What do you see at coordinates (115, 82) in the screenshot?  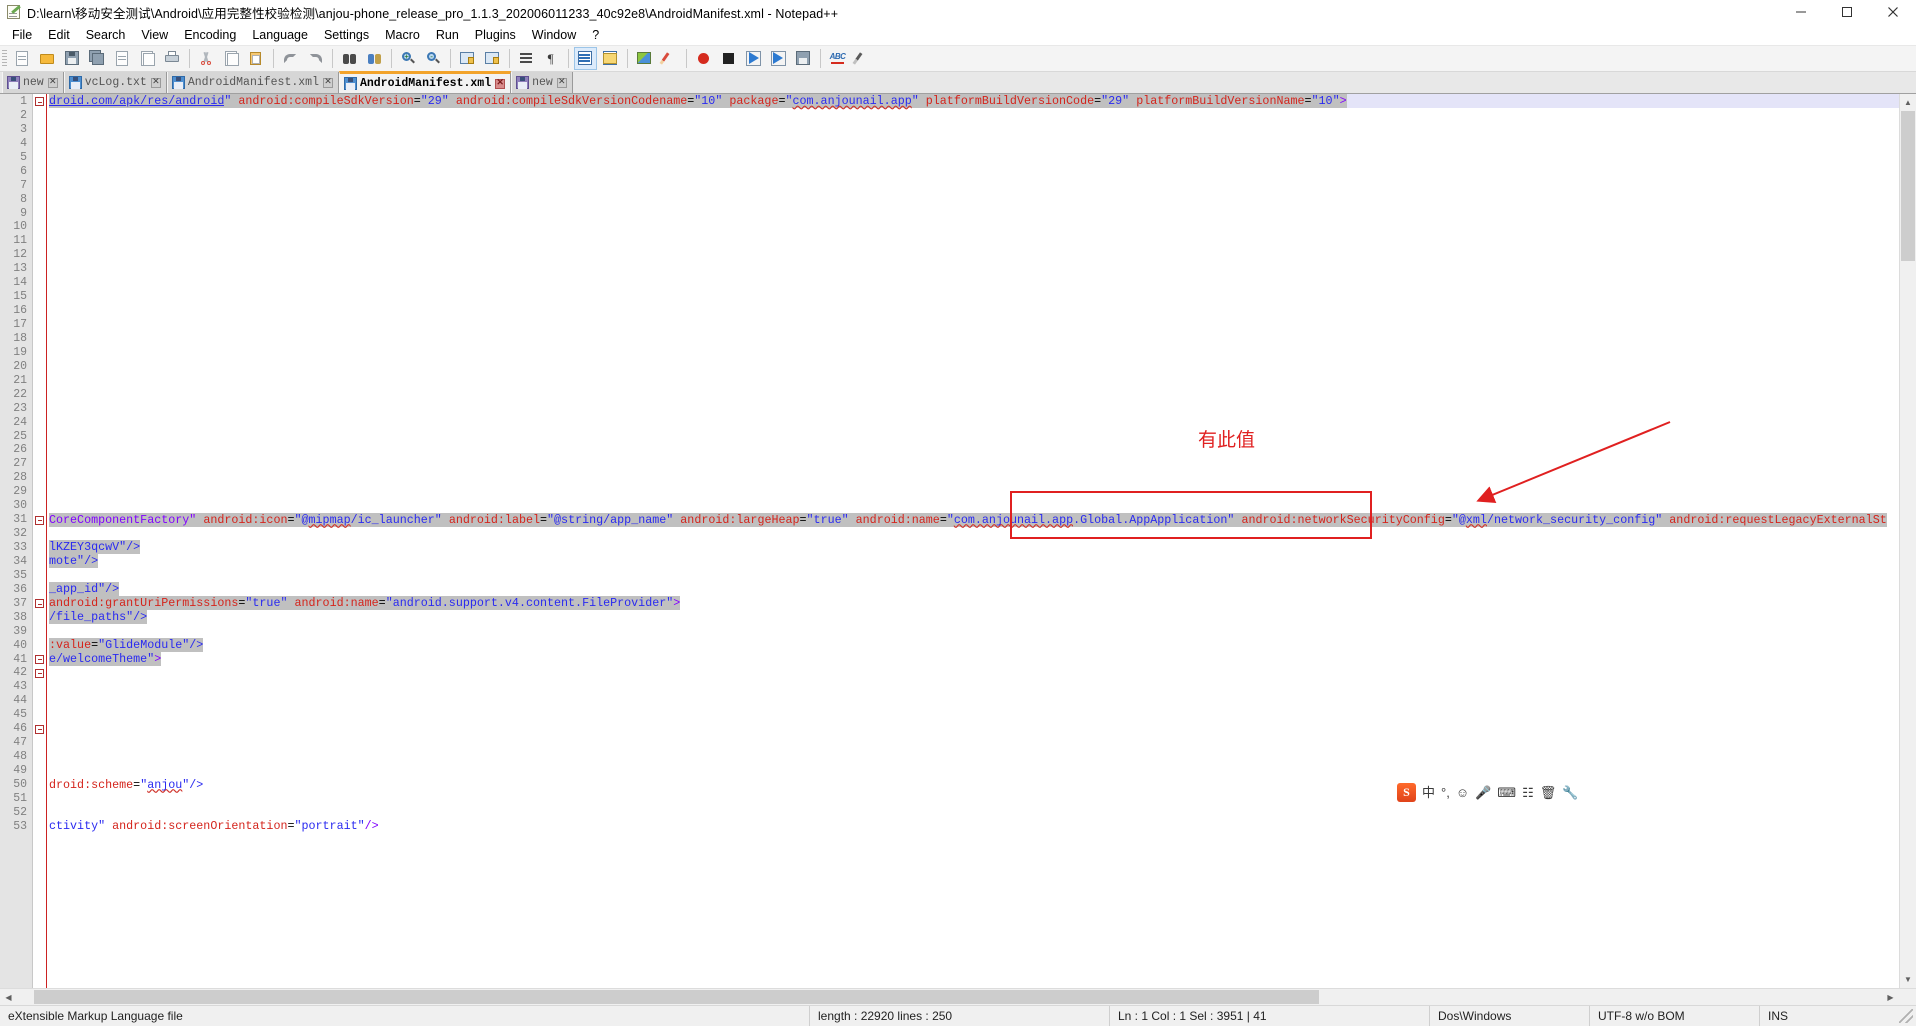 I see `tab-vclog-txt: vcLog.txt ✕` at bounding box center [115, 82].